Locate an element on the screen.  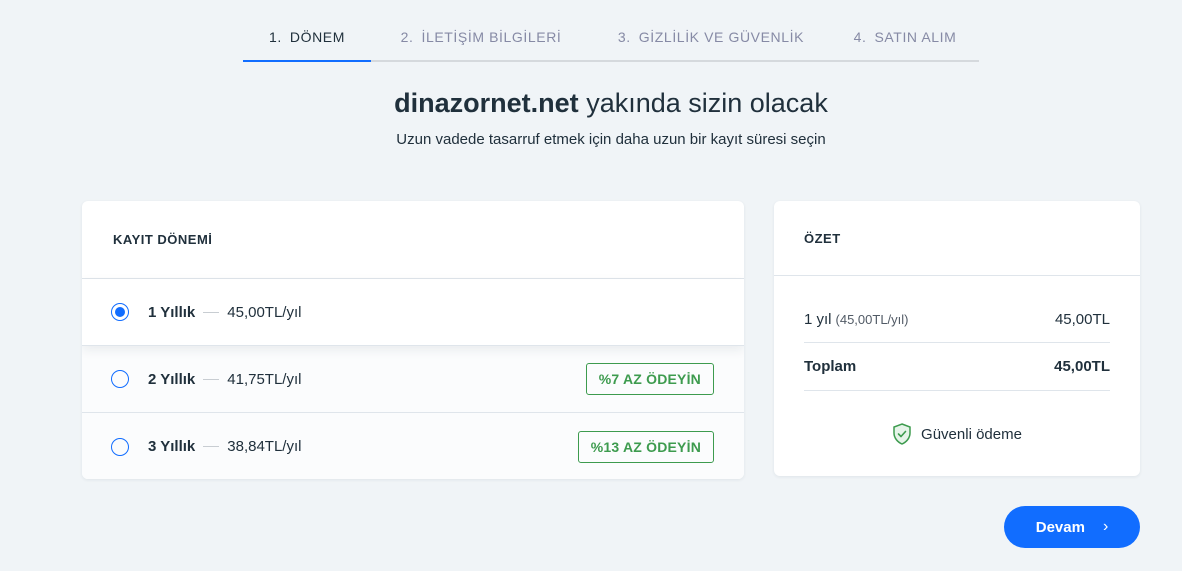
page-title: dinazornet.net yakında sizin olacak is located at coordinates (591, 103).